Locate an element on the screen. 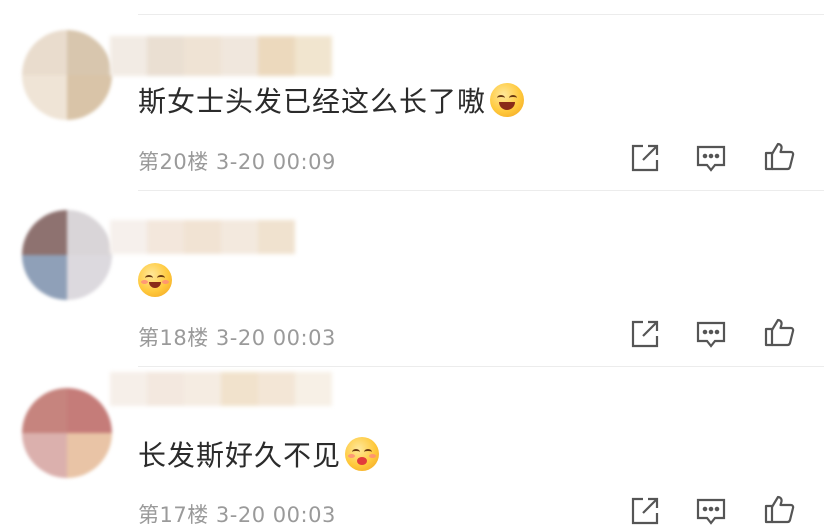 Image resolution: width=824 pixels, height=532 pixels. floor-number: 第20楼 is located at coordinates (173, 162).